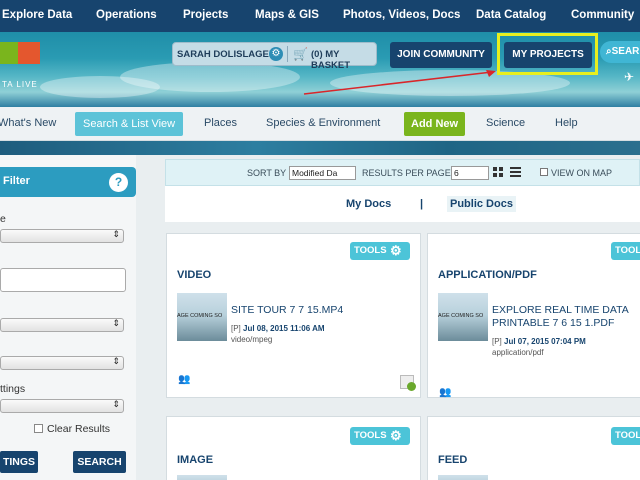 This screenshot has width=640, height=480. Describe the element at coordinates (323, 123) in the screenshot. I see `tab-species-environment: Species & Environment` at that location.